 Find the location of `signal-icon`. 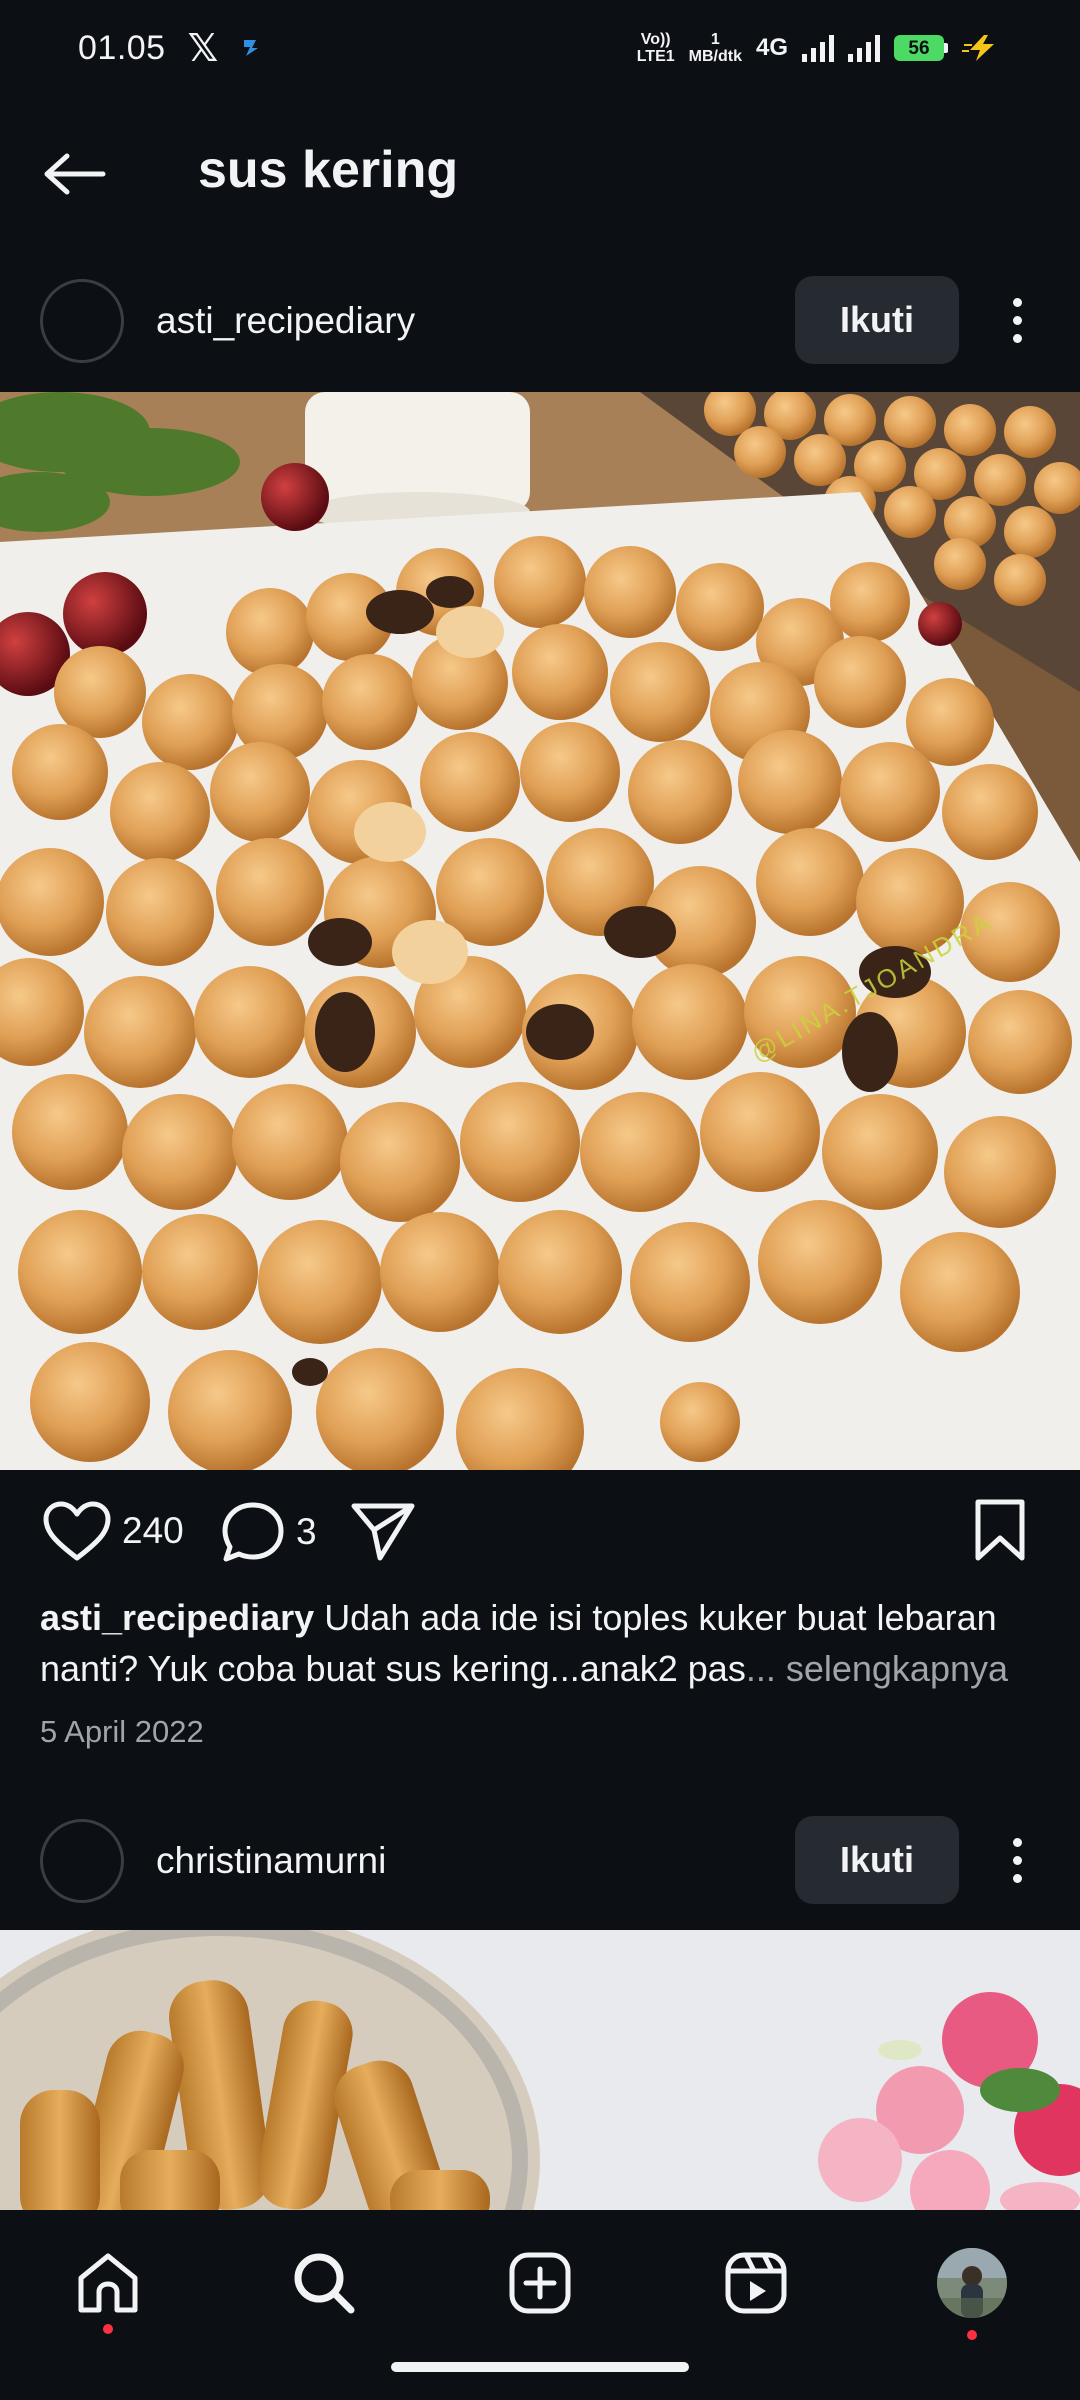

signal-icon is located at coordinates (818, 48).